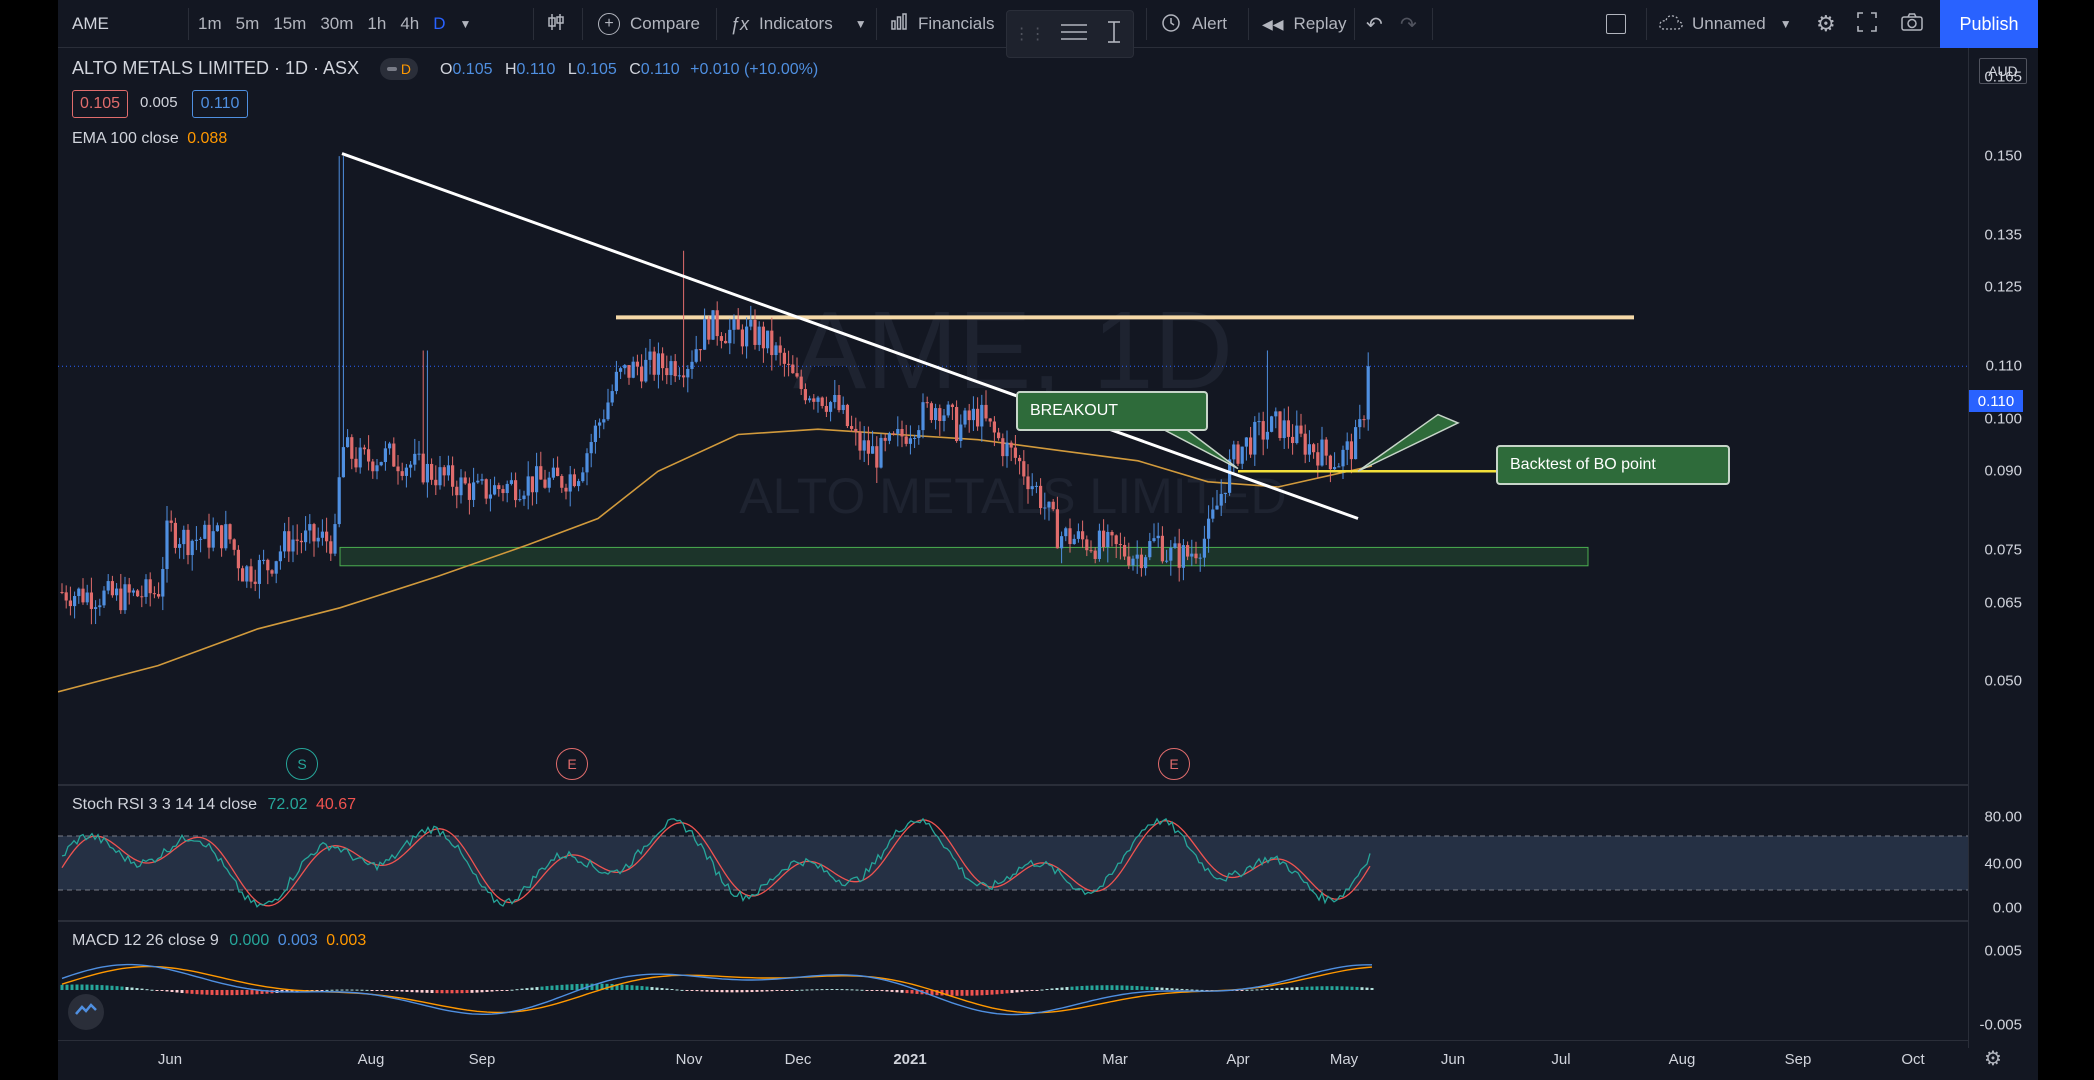 Image resolution: width=2094 pixels, height=1080 pixels. Describe the element at coordinates (302, 764) in the screenshot. I see `split-event-marker: S` at that location.